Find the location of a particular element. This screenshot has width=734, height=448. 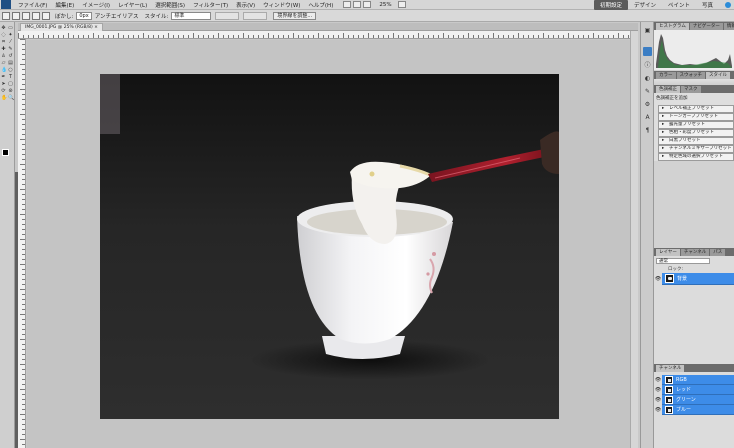

shape-tool-icon: ▢ is located at coordinates (10, 84).